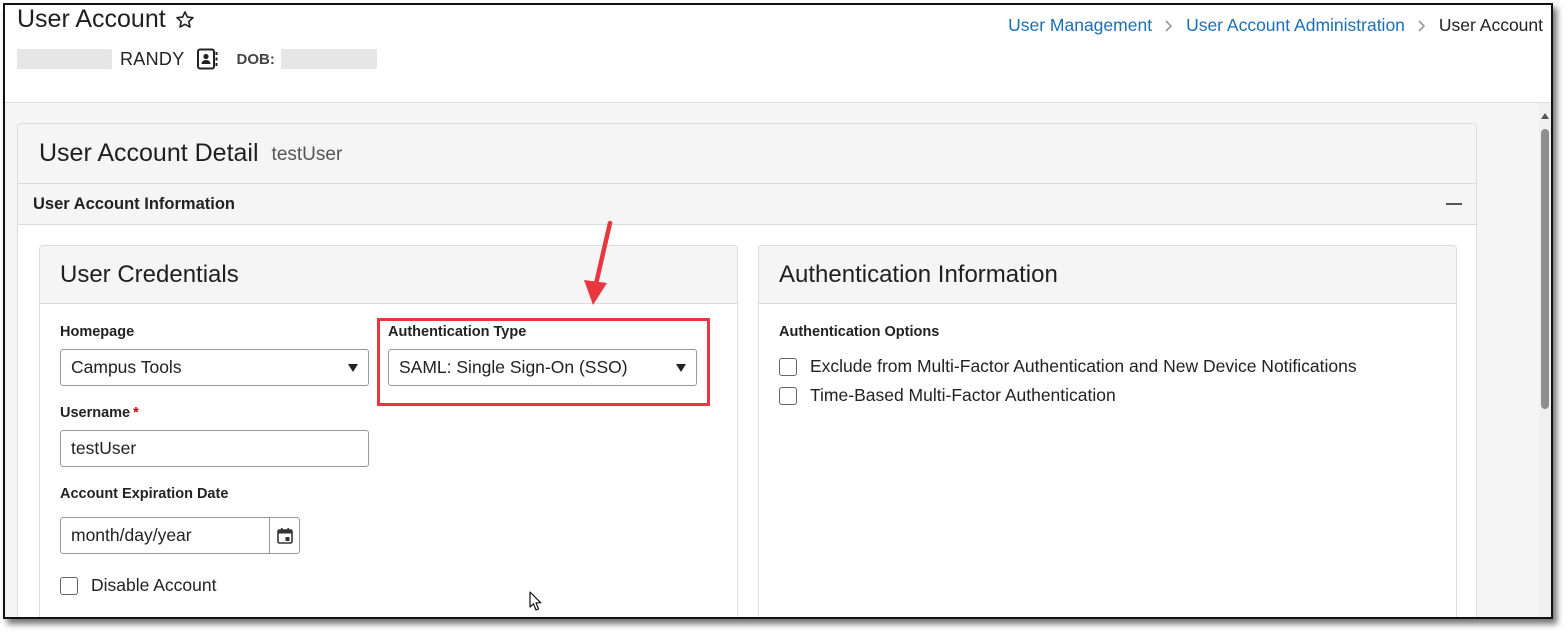 Image resolution: width=1568 pixels, height=636 pixels. I want to click on card-subtitle: testUser, so click(307, 154).